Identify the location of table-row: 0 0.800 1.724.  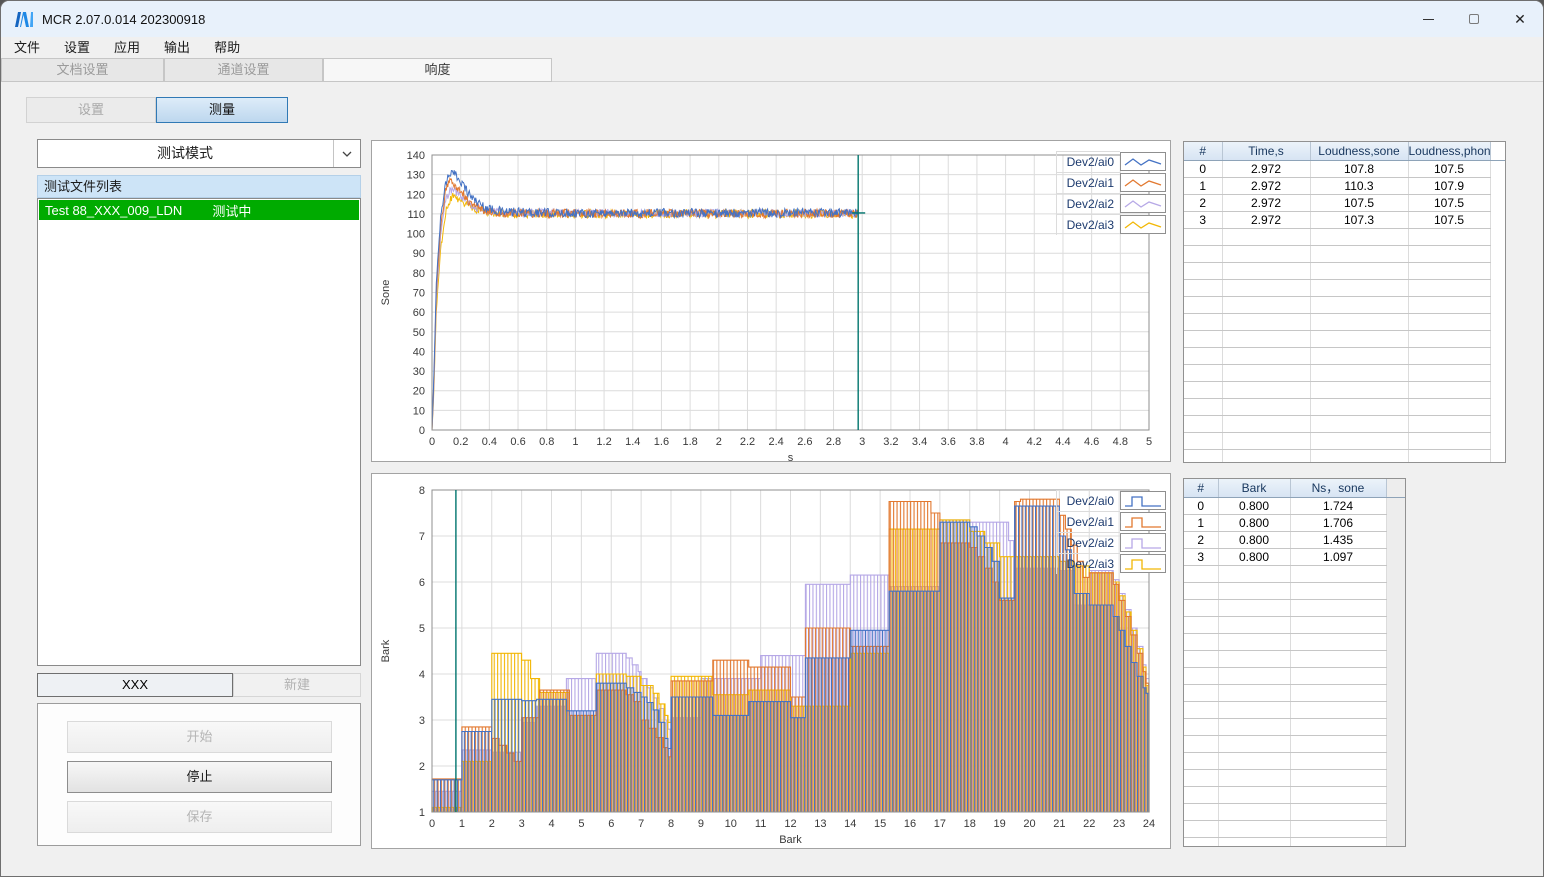
(1294, 506).